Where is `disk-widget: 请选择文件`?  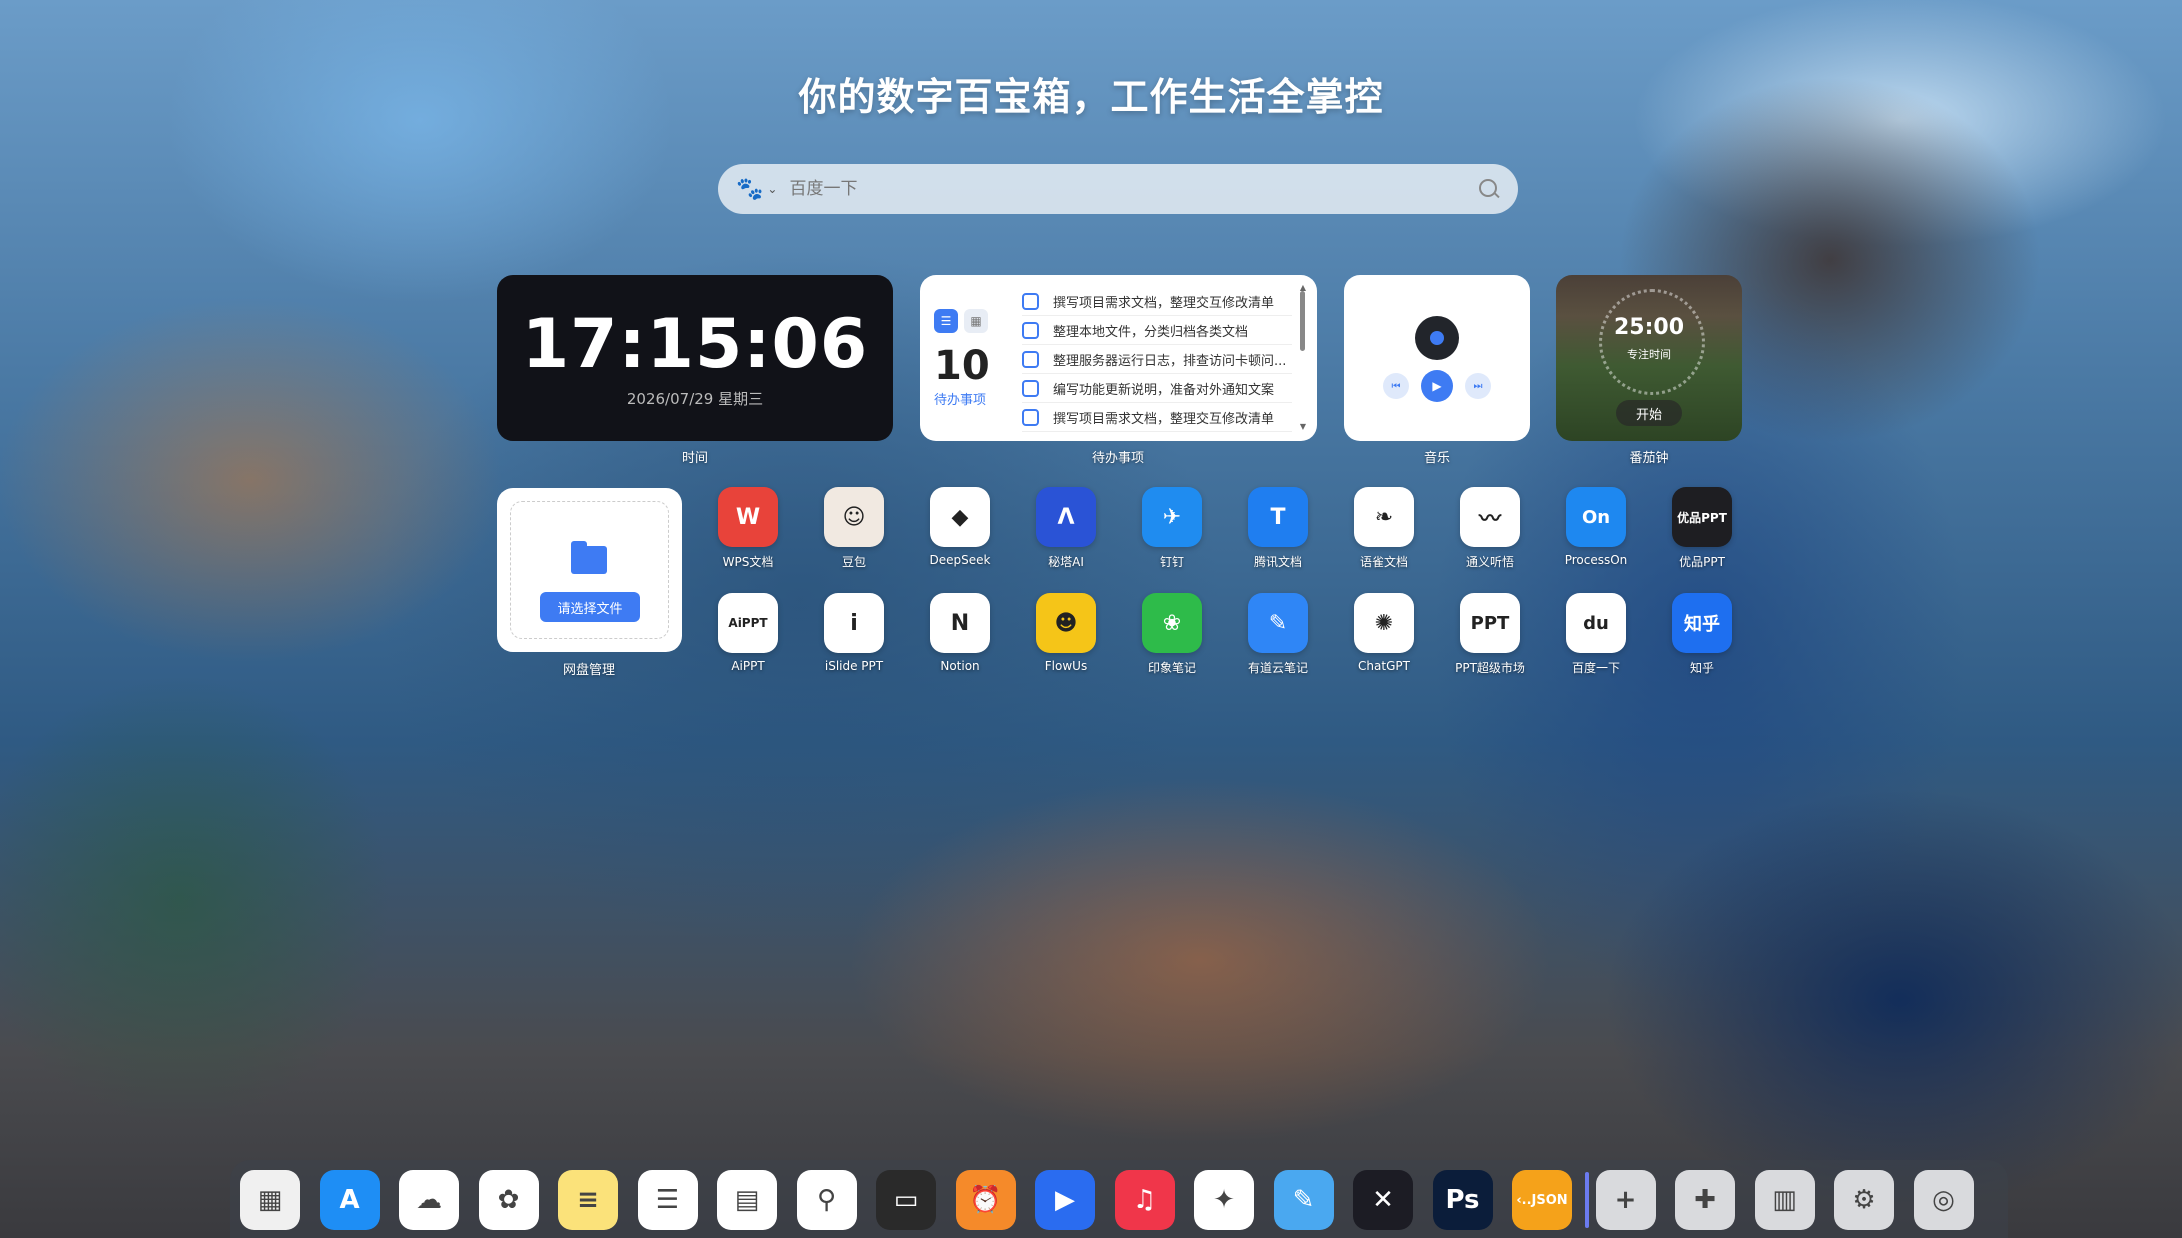 disk-widget: 请选择文件 is located at coordinates (589, 570).